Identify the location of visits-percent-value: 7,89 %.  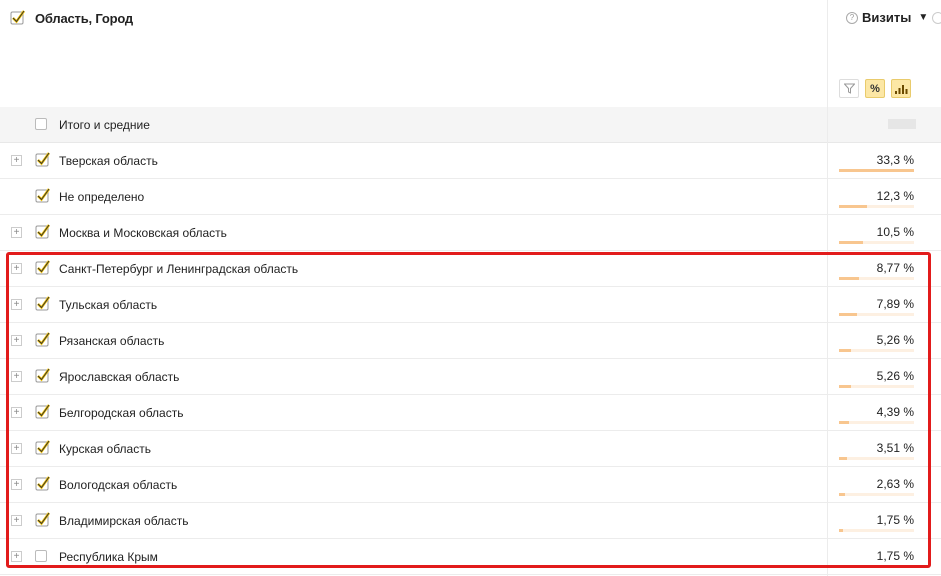
(895, 304).